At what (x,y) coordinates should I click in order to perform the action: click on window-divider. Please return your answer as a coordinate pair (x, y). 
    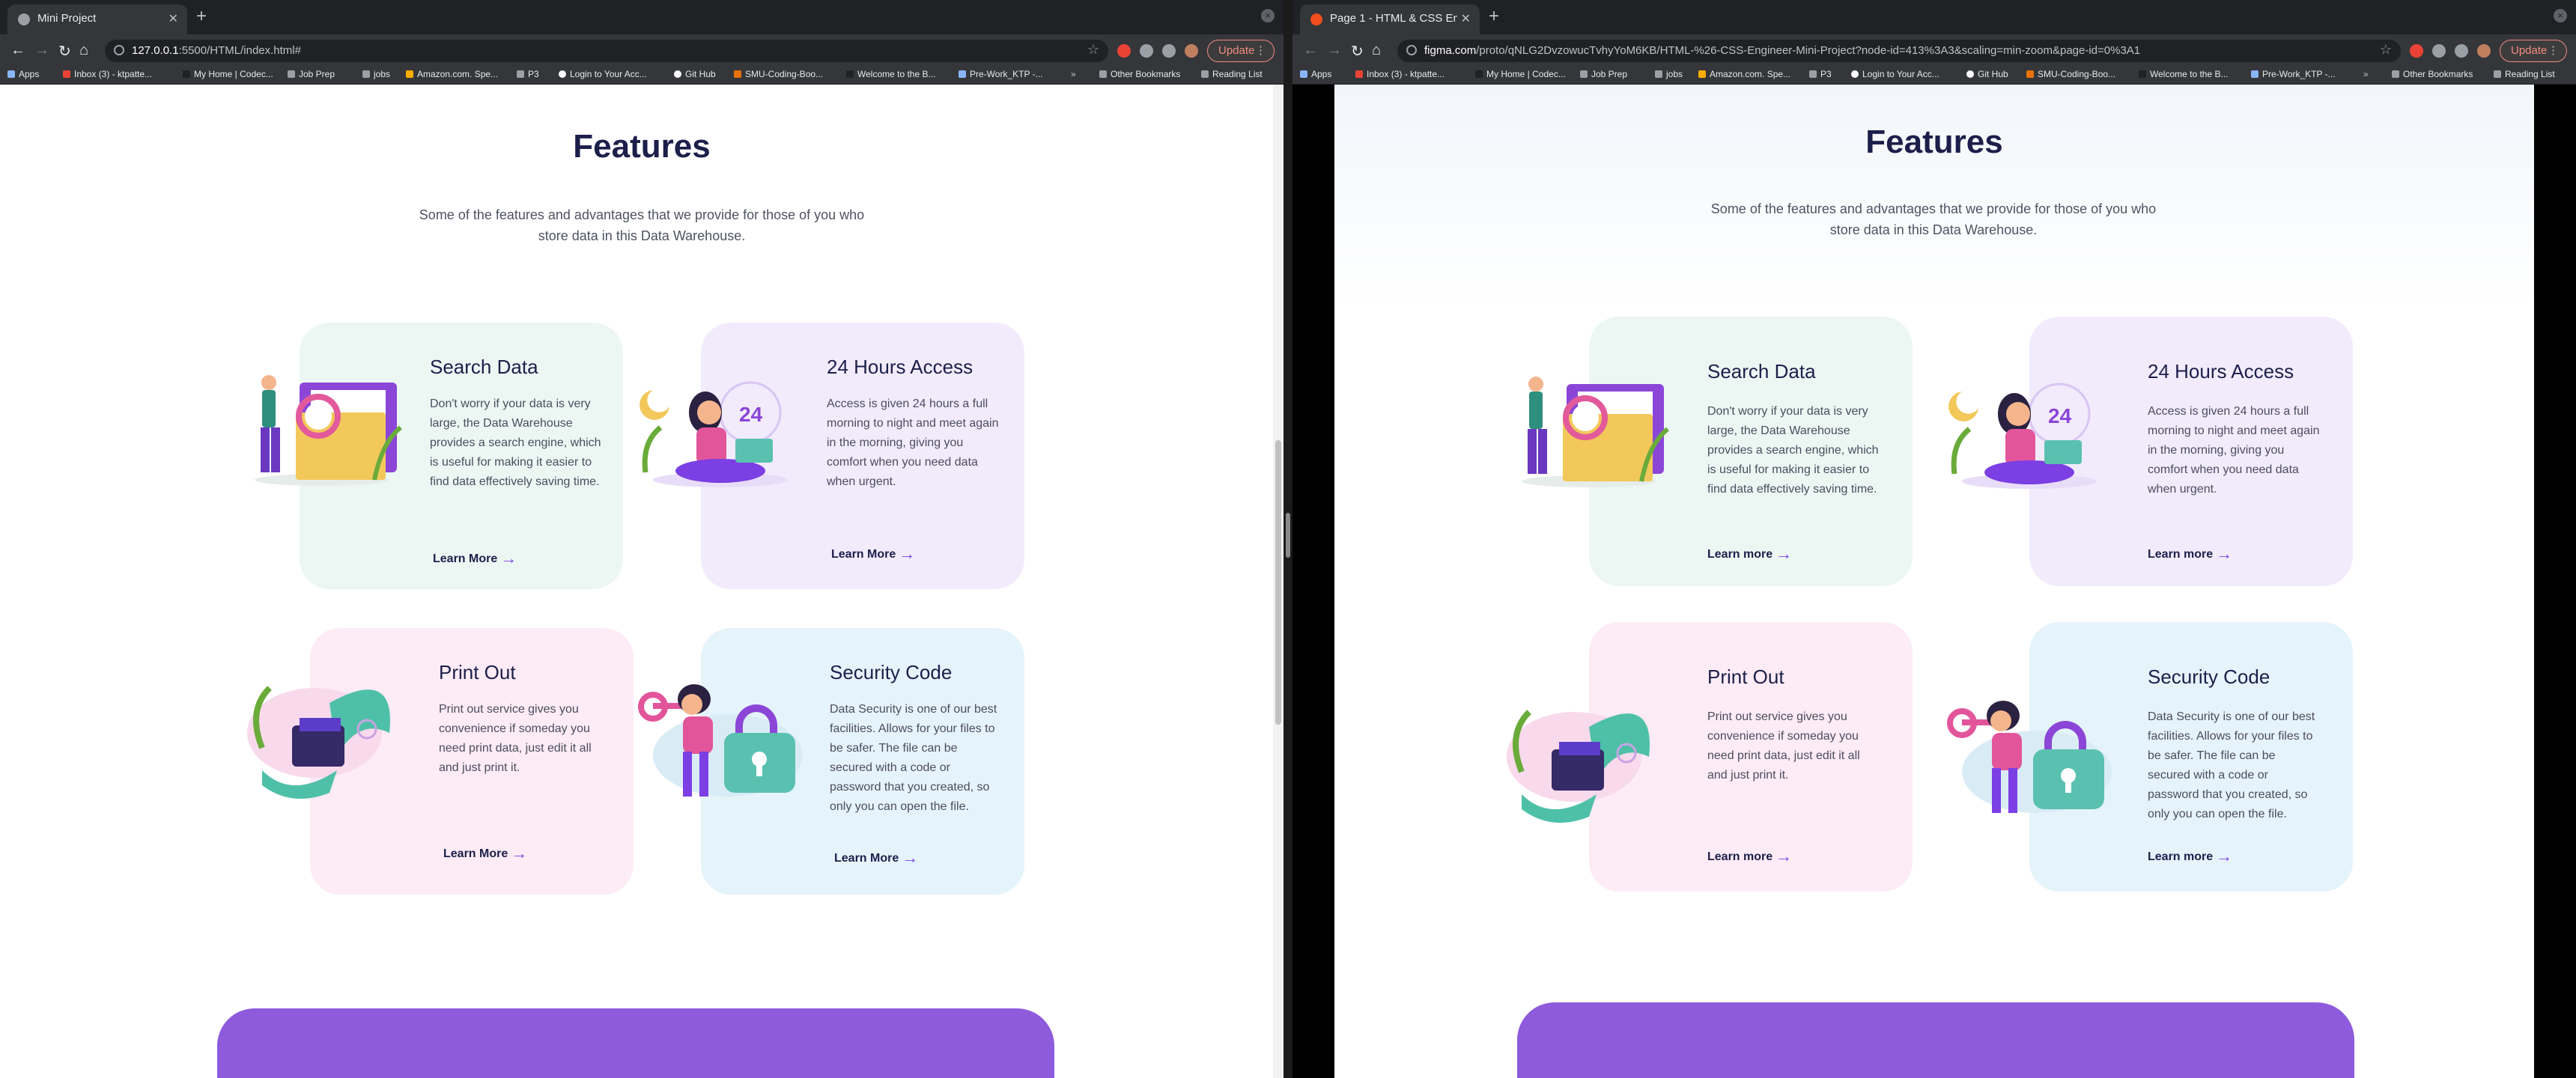
    Looking at the image, I should click on (1288, 539).